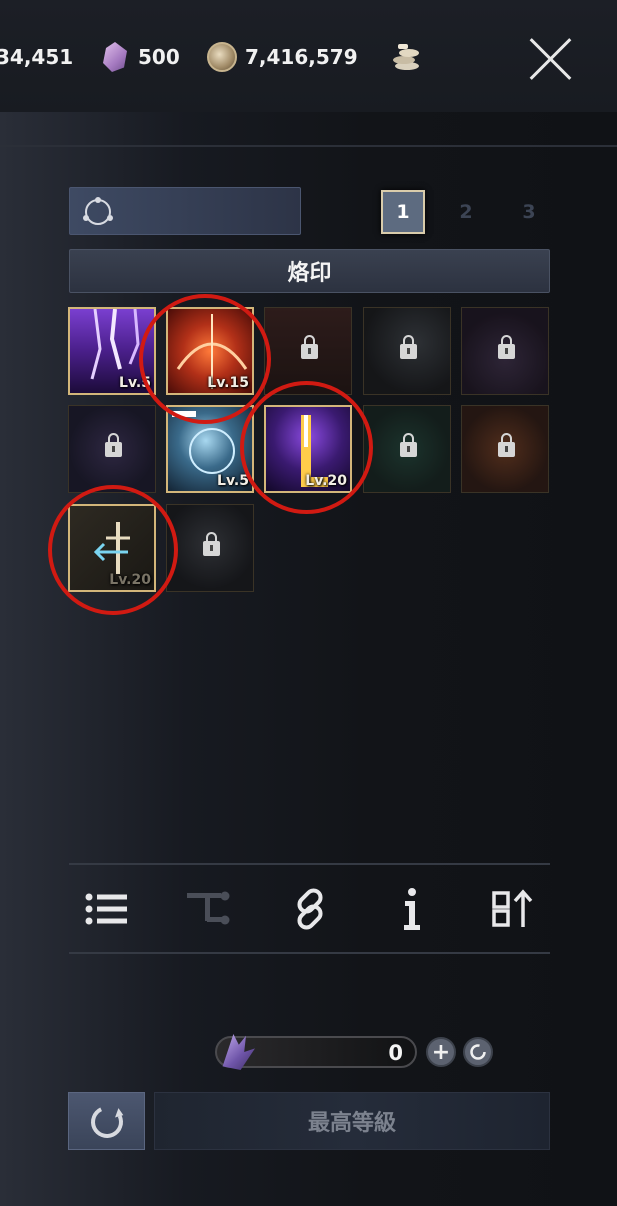  Describe the element at coordinates (97, 211) in the screenshot. I see `cycle-icon` at that location.